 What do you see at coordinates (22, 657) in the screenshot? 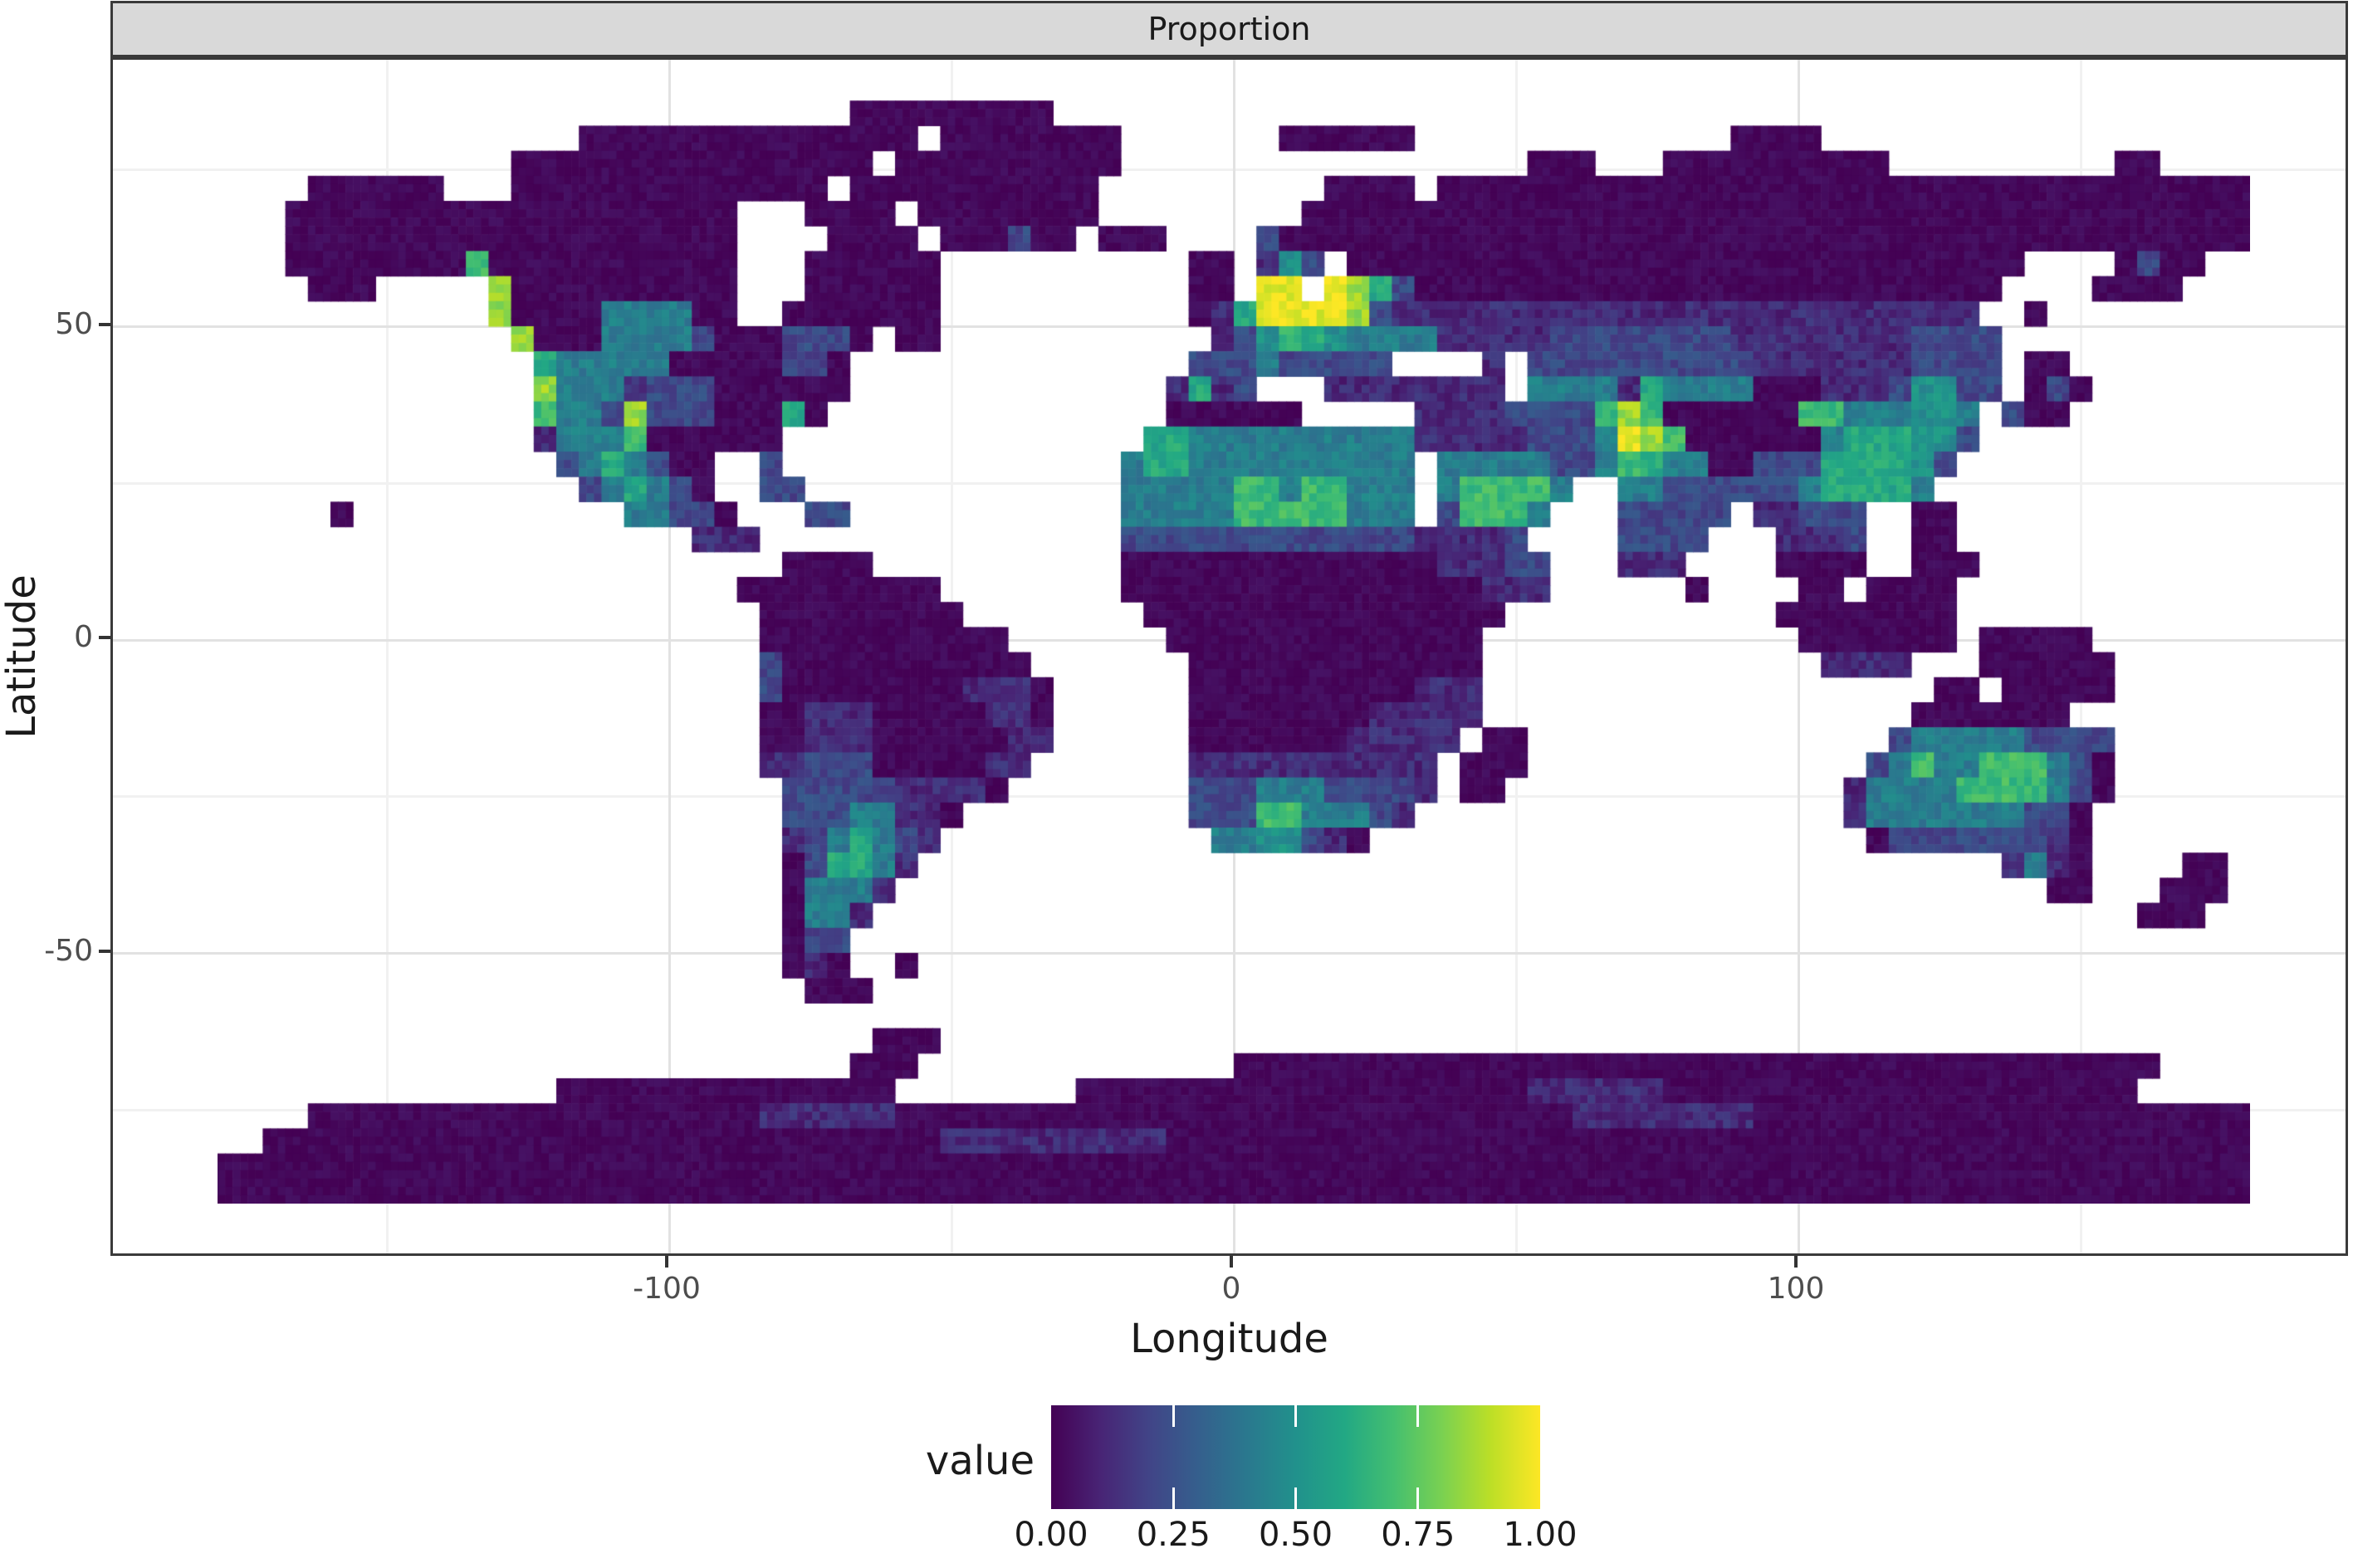
I see `y-axis-title: Latitude` at bounding box center [22, 657].